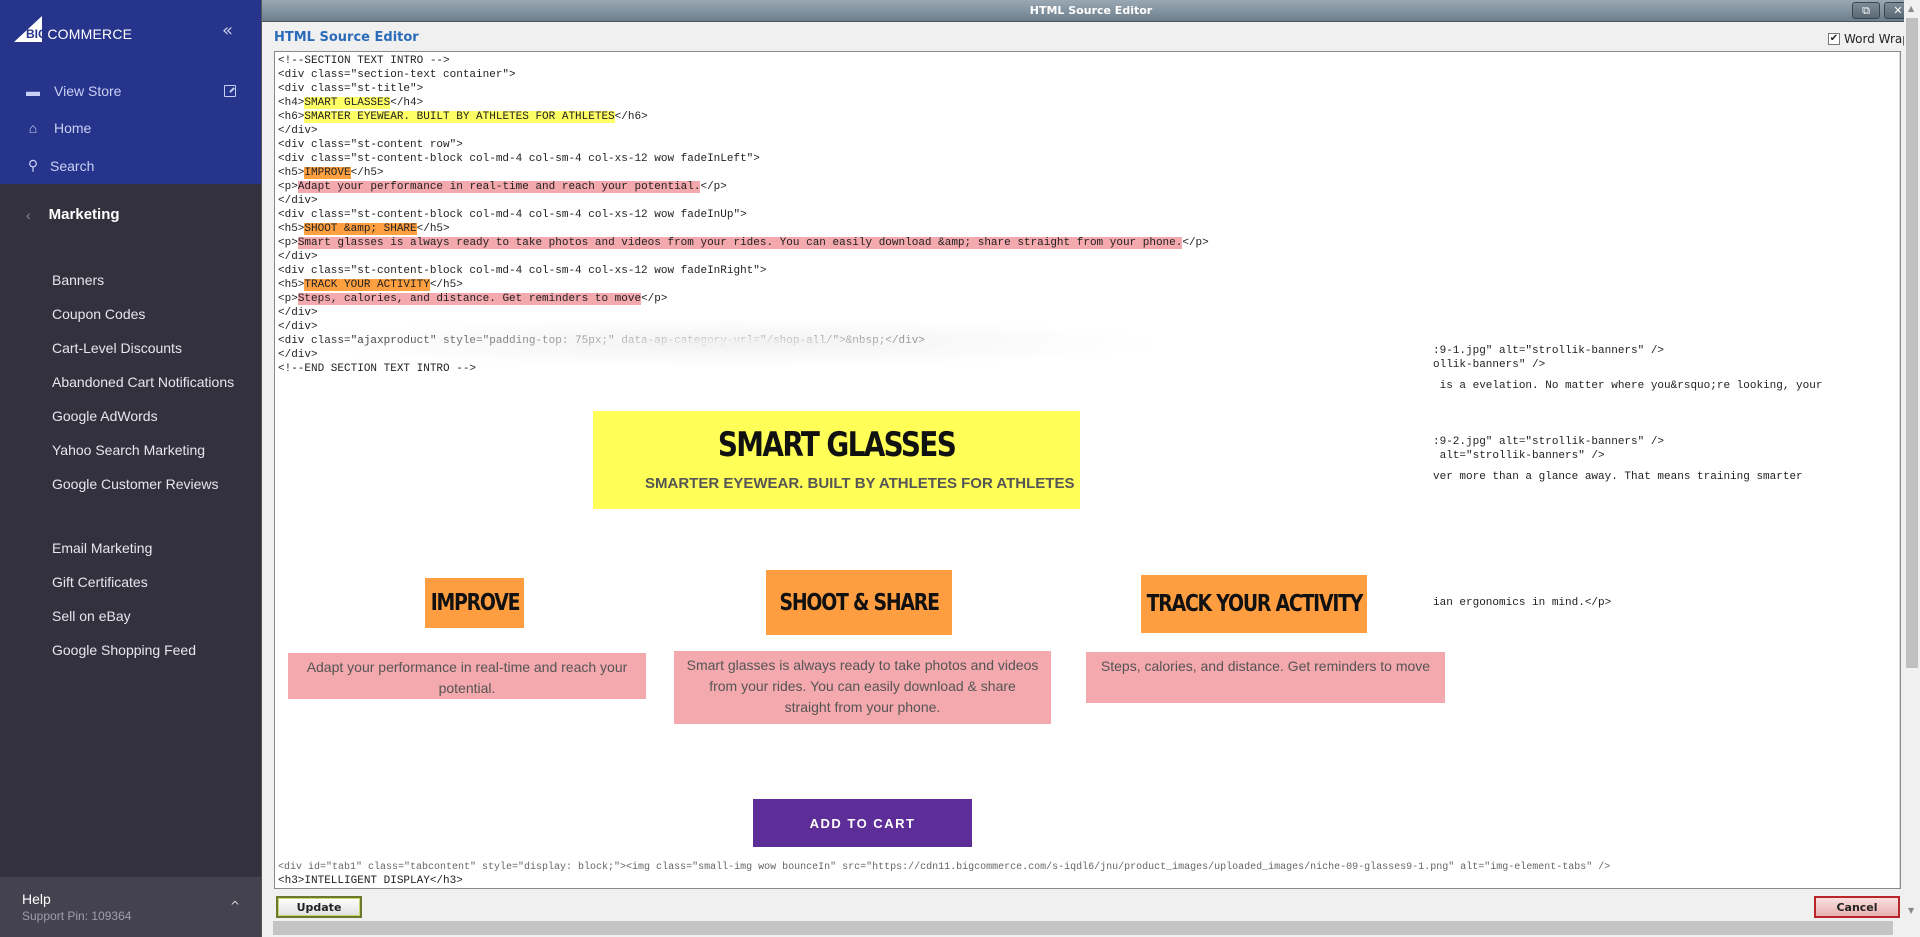  What do you see at coordinates (128, 450) in the screenshot?
I see `sidebar-item-yahoo-search: Yahoo Search Marketing` at bounding box center [128, 450].